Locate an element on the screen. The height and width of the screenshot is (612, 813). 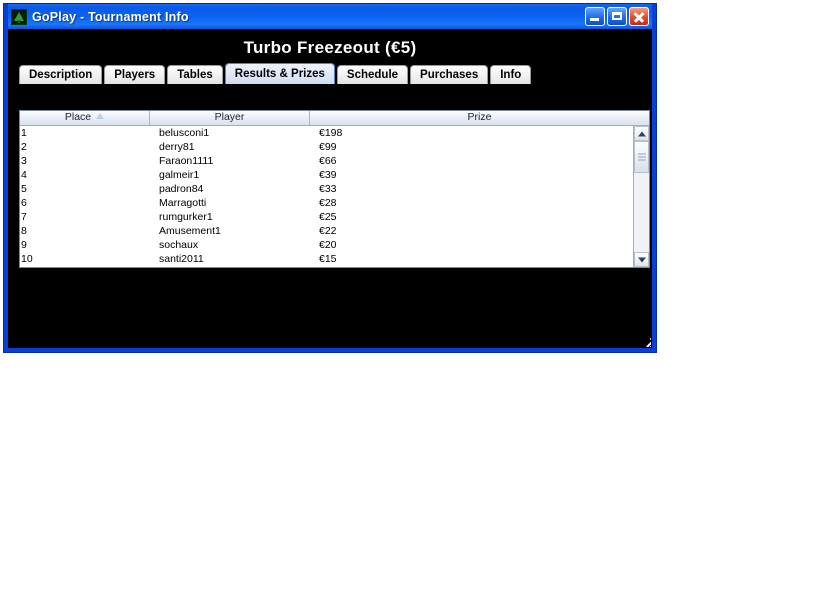
maximize-button is located at coordinates (617, 16).